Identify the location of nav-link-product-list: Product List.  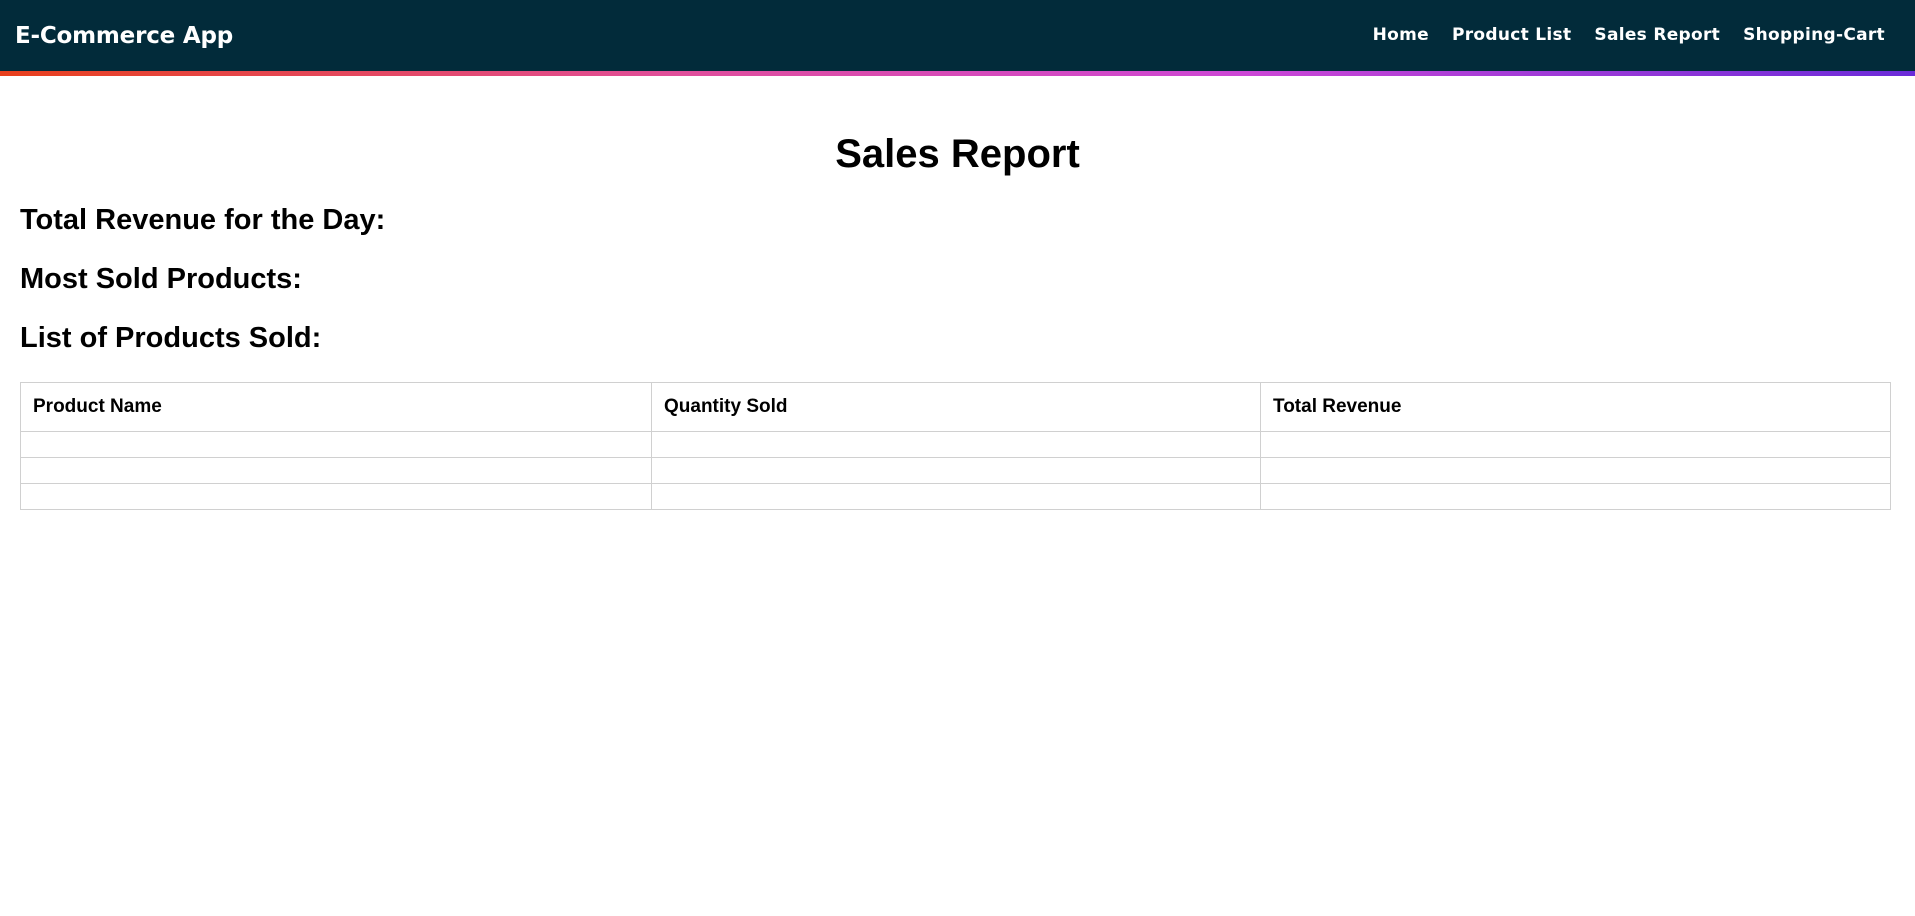
(1511, 35).